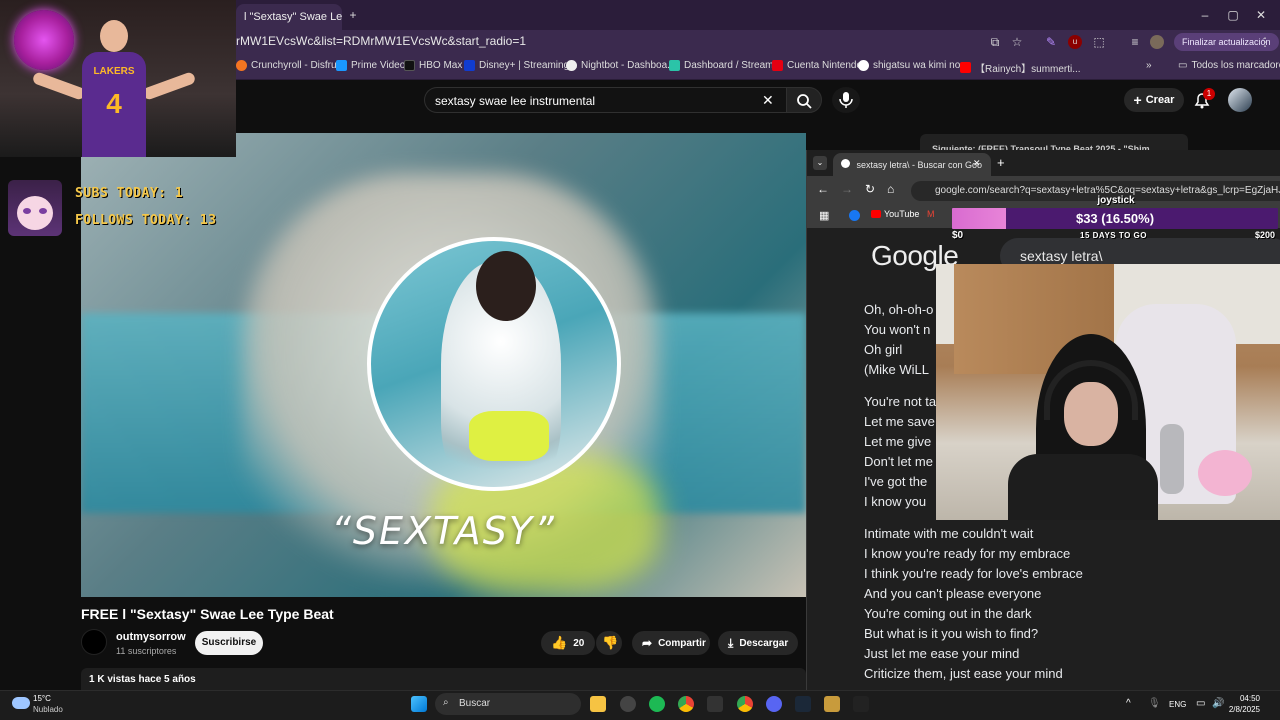 The image size is (1280, 720). Describe the element at coordinates (890, 189) in the screenshot. I see `home-icon: ⌂` at that location.